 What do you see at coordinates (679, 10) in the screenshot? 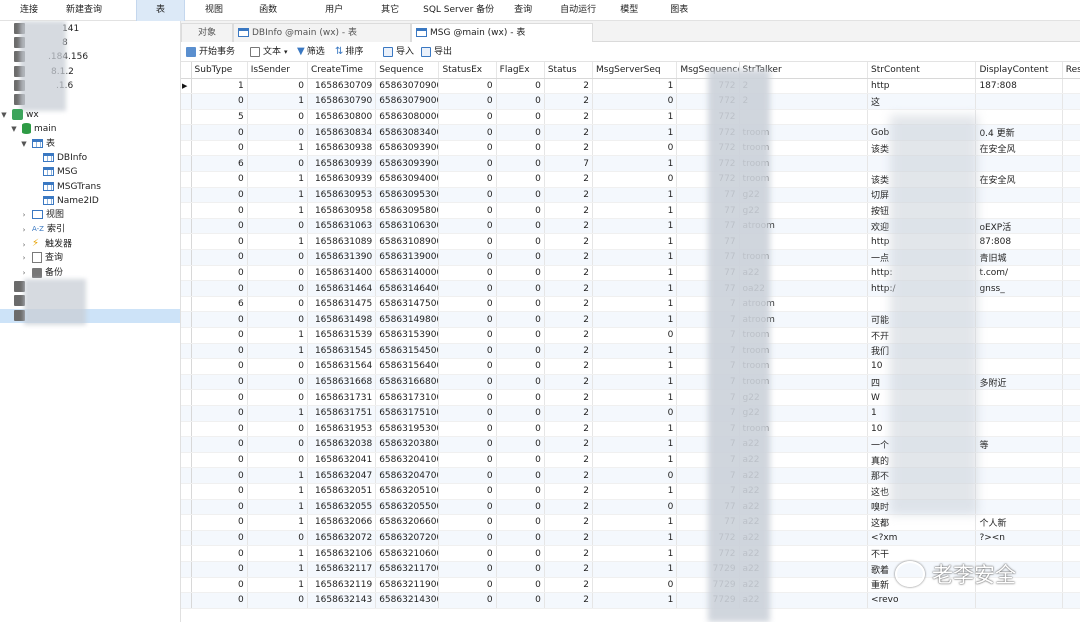
I see `menu-chart: 图表` at bounding box center [679, 10].